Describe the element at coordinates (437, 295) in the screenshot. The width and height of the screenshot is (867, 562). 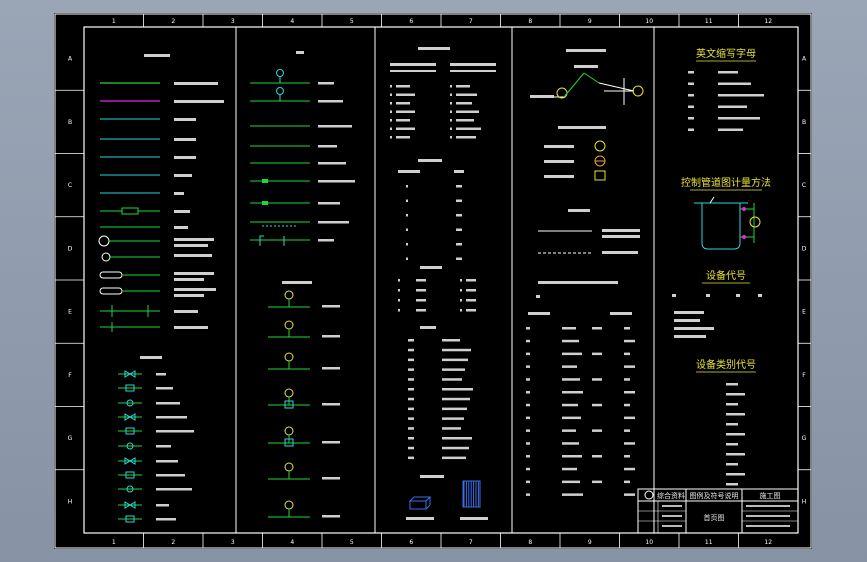
I see `material-list` at that location.